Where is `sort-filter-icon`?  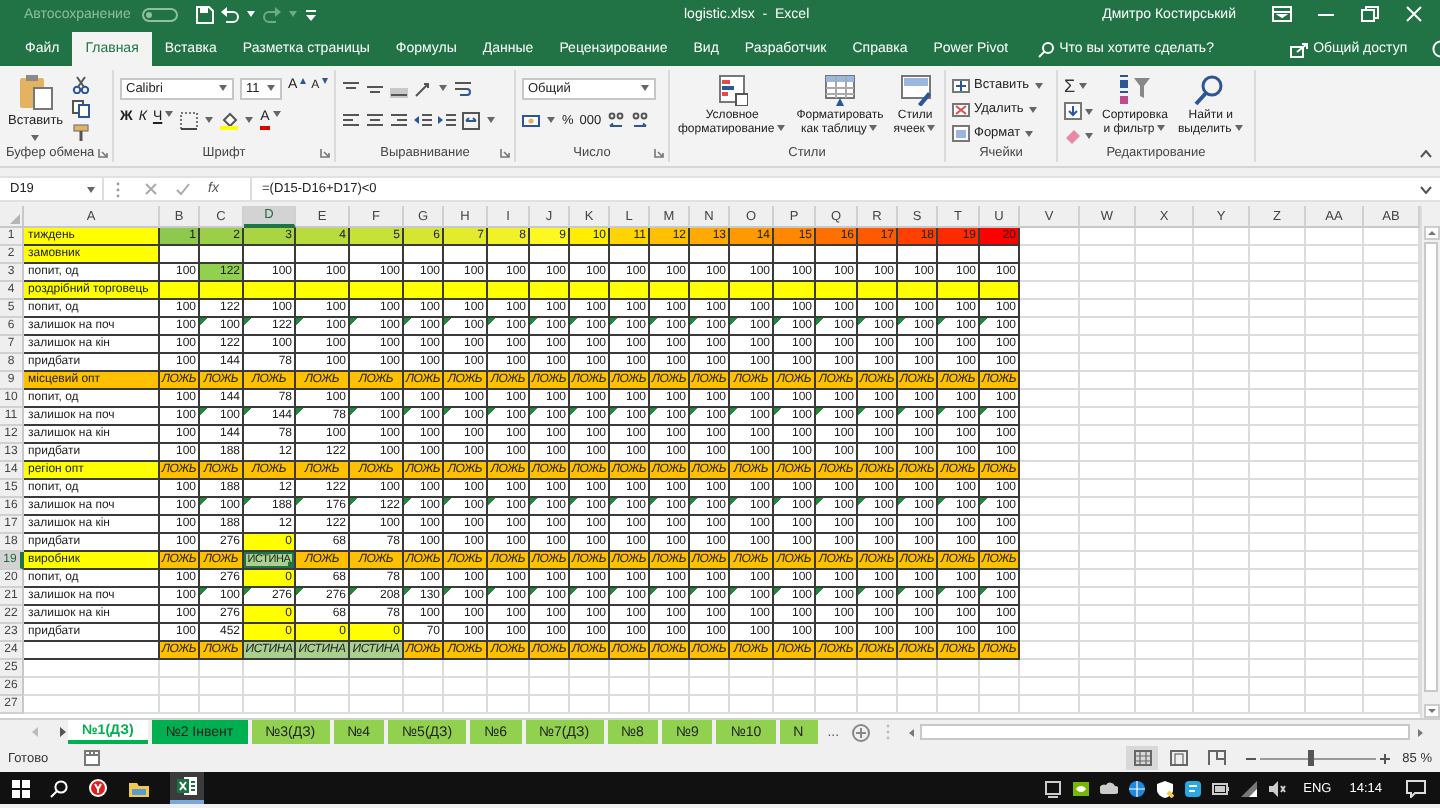 sort-filter-icon is located at coordinates (1134, 90).